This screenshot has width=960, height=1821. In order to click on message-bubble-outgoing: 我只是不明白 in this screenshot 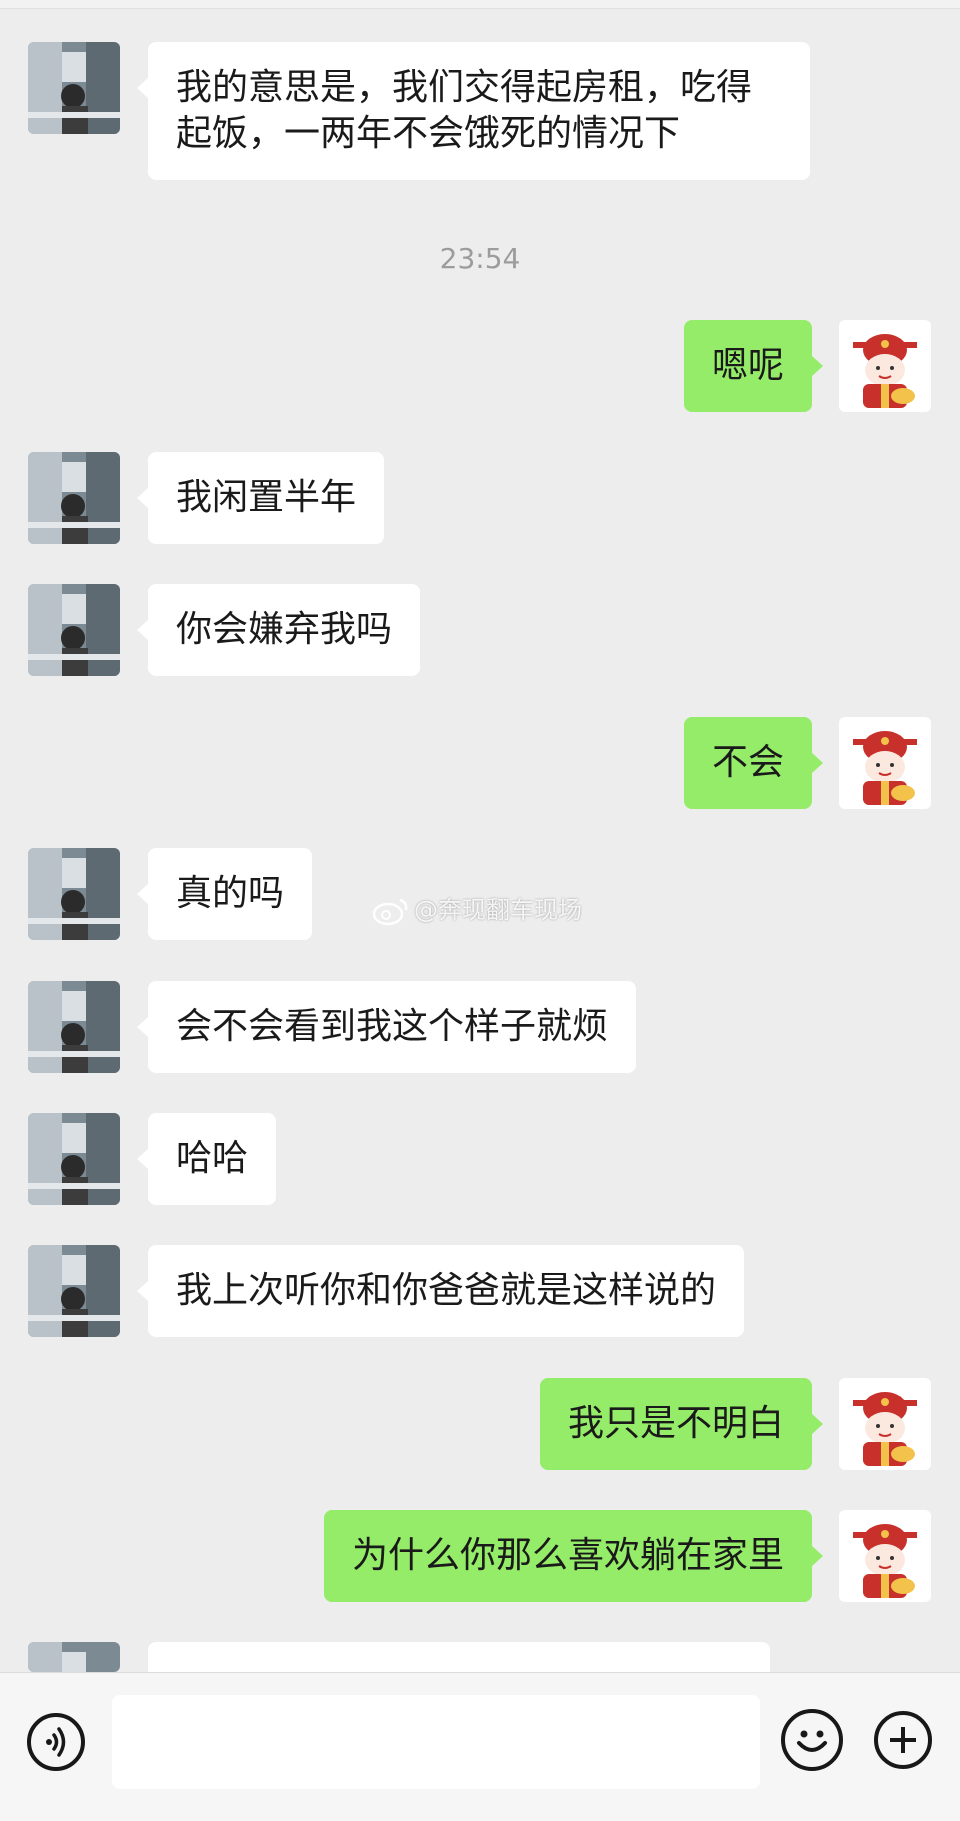, I will do `click(681, 1424)`.